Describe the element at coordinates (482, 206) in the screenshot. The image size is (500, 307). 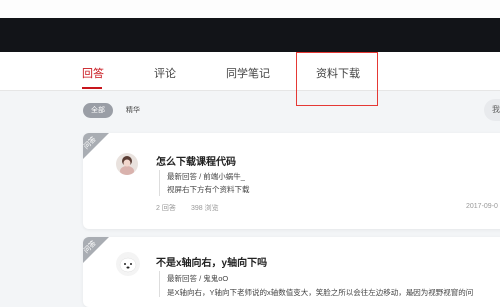
I see `post-date: 2017-09-0` at that location.